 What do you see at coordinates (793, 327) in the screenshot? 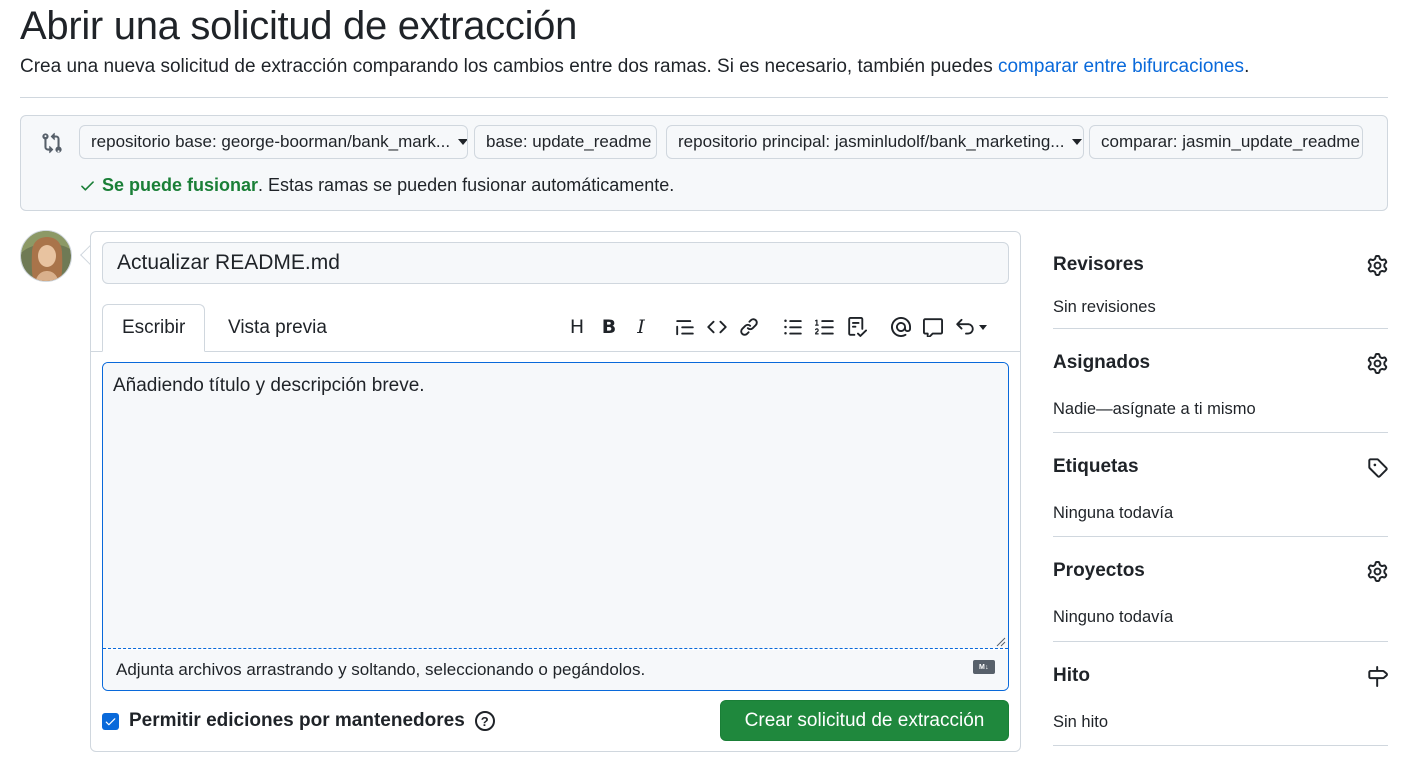
I see `unordered-list-icon` at bounding box center [793, 327].